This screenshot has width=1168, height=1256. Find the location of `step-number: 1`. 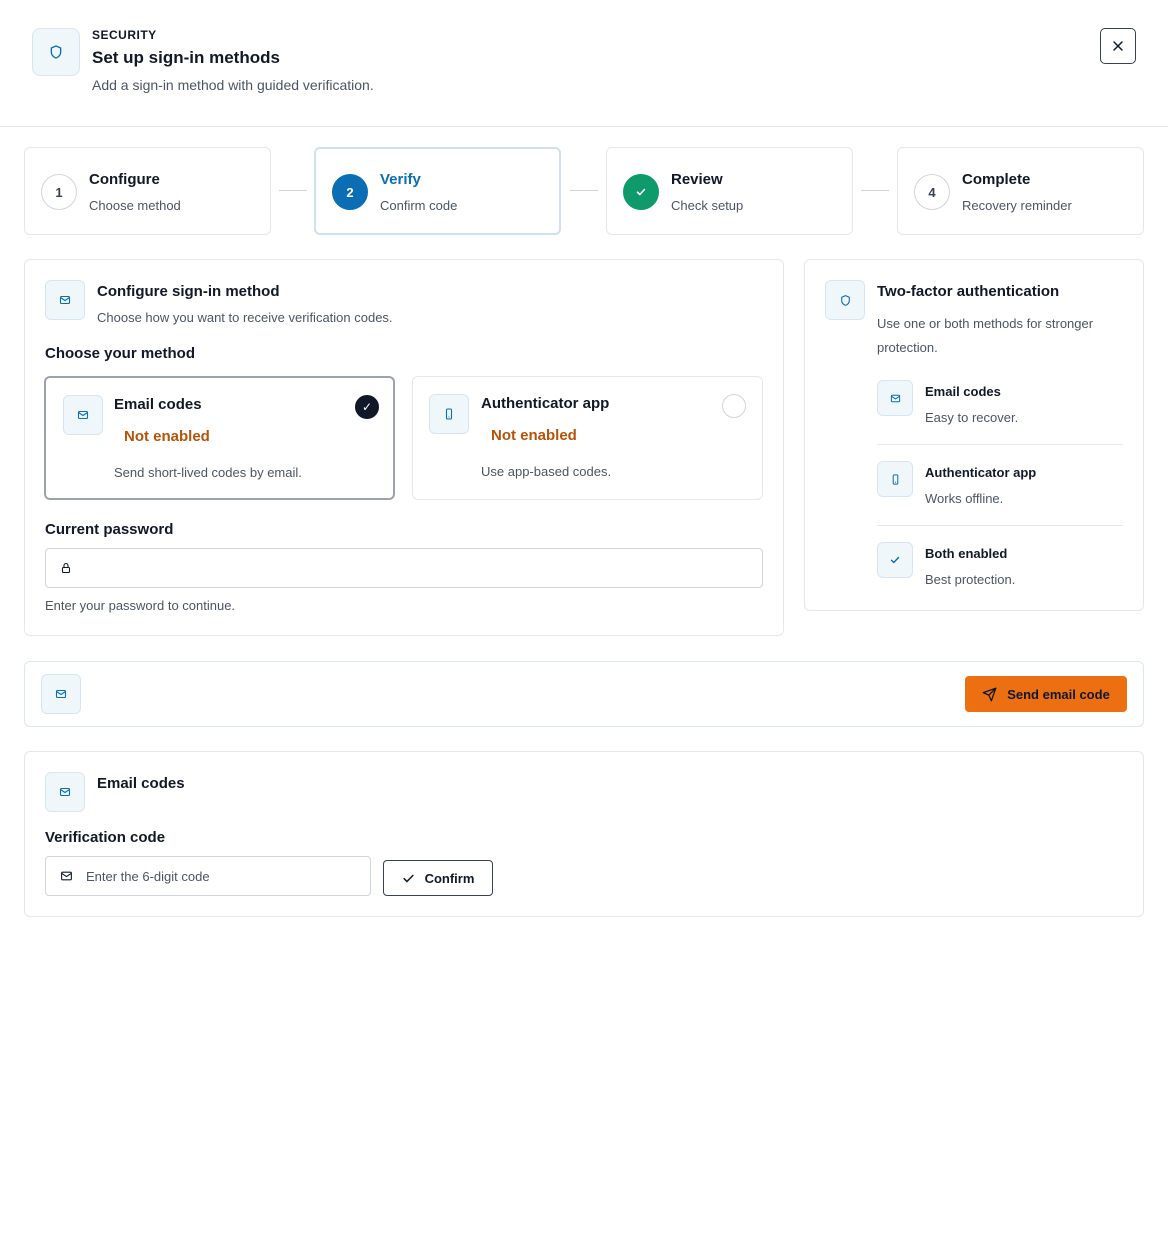

step-number: 1 is located at coordinates (59, 192).